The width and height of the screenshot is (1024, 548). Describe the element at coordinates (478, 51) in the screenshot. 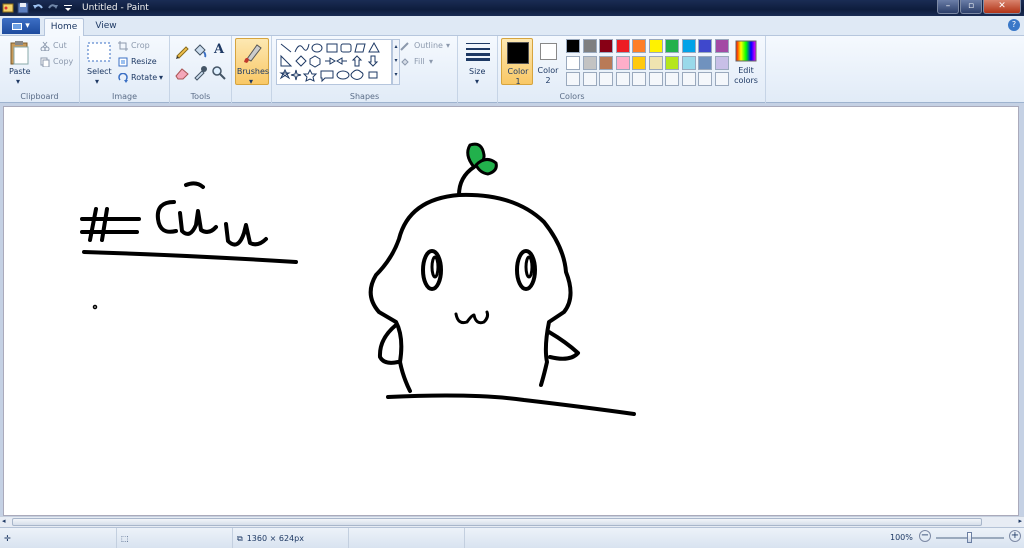

I see `line-size-icon` at that location.